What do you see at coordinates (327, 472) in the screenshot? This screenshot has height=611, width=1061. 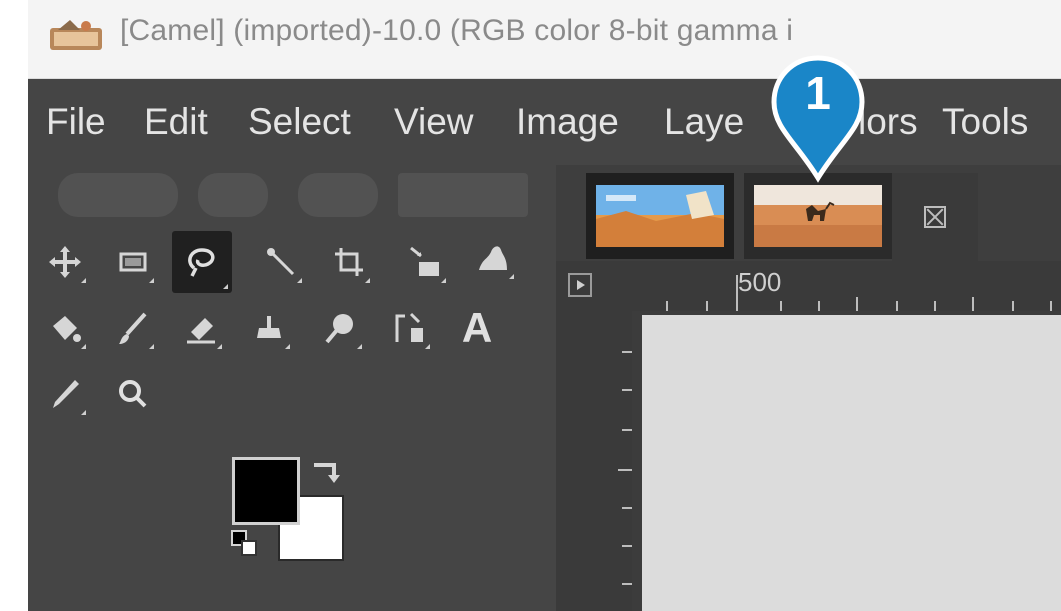 I see `swap-colors-icon` at bounding box center [327, 472].